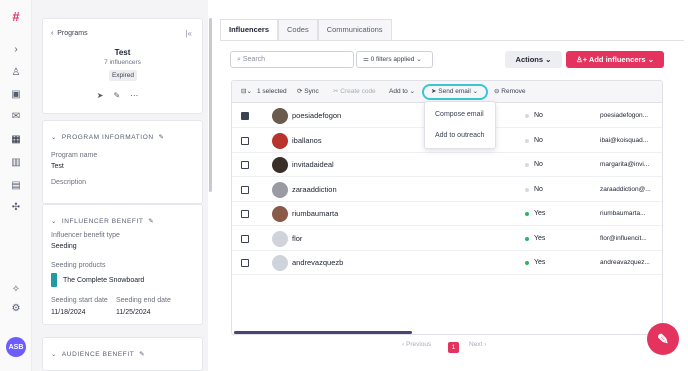 This screenshot has height=371, width=688. I want to click on program-subtitle: 7 influencers, so click(122, 62).